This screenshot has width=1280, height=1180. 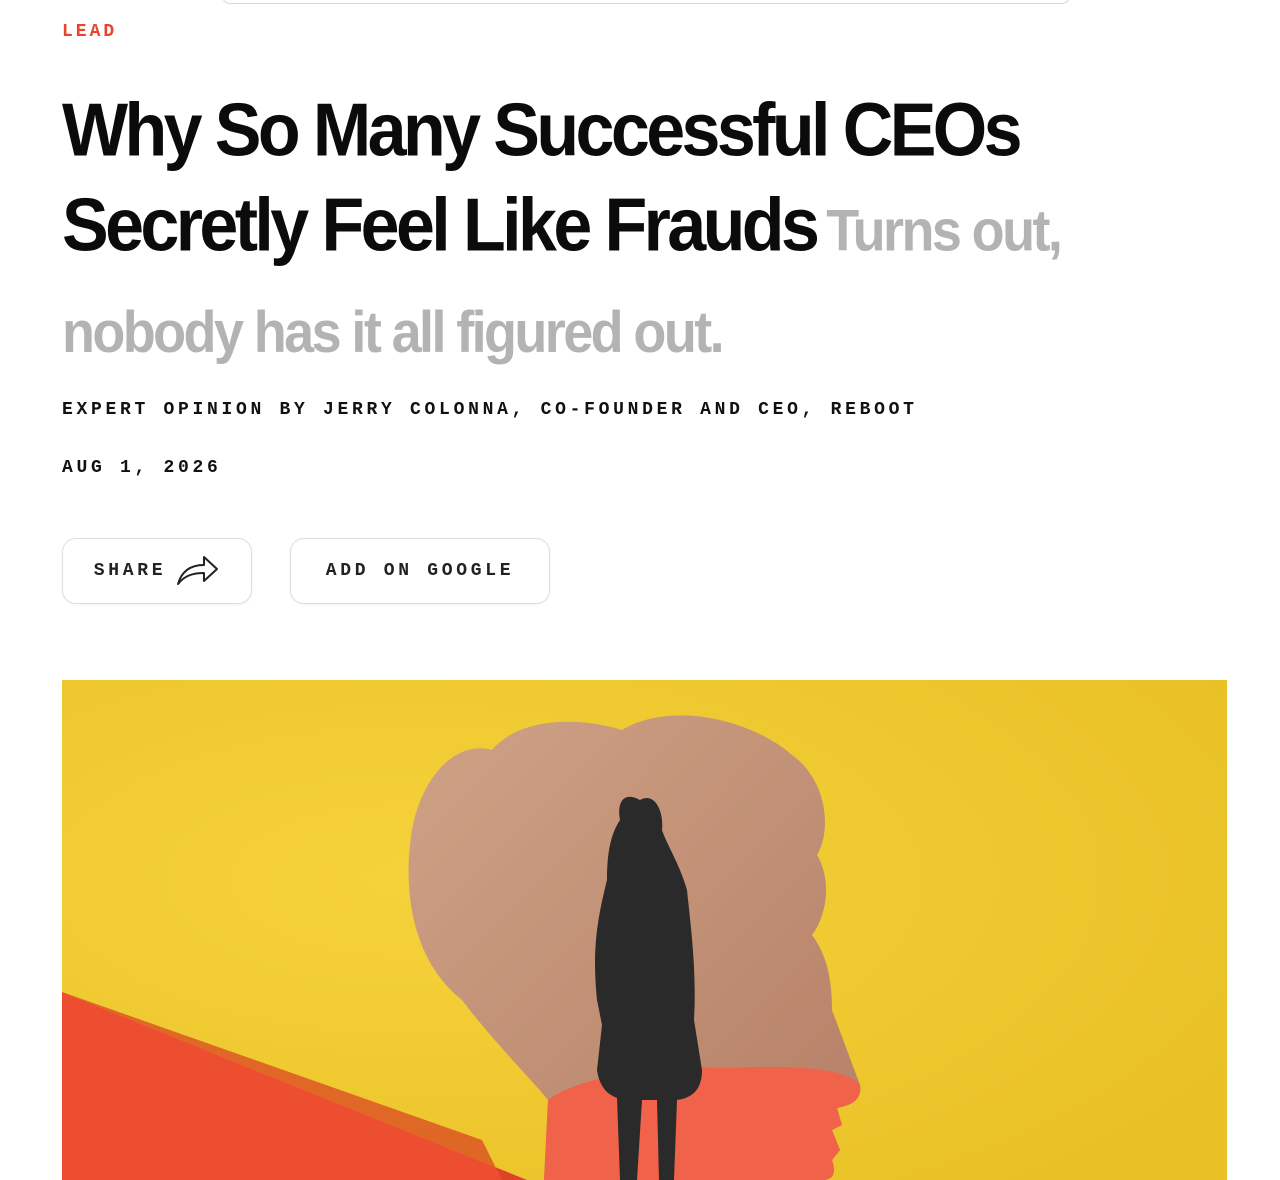 What do you see at coordinates (130, 571) in the screenshot?
I see `share-label: SHARE` at bounding box center [130, 571].